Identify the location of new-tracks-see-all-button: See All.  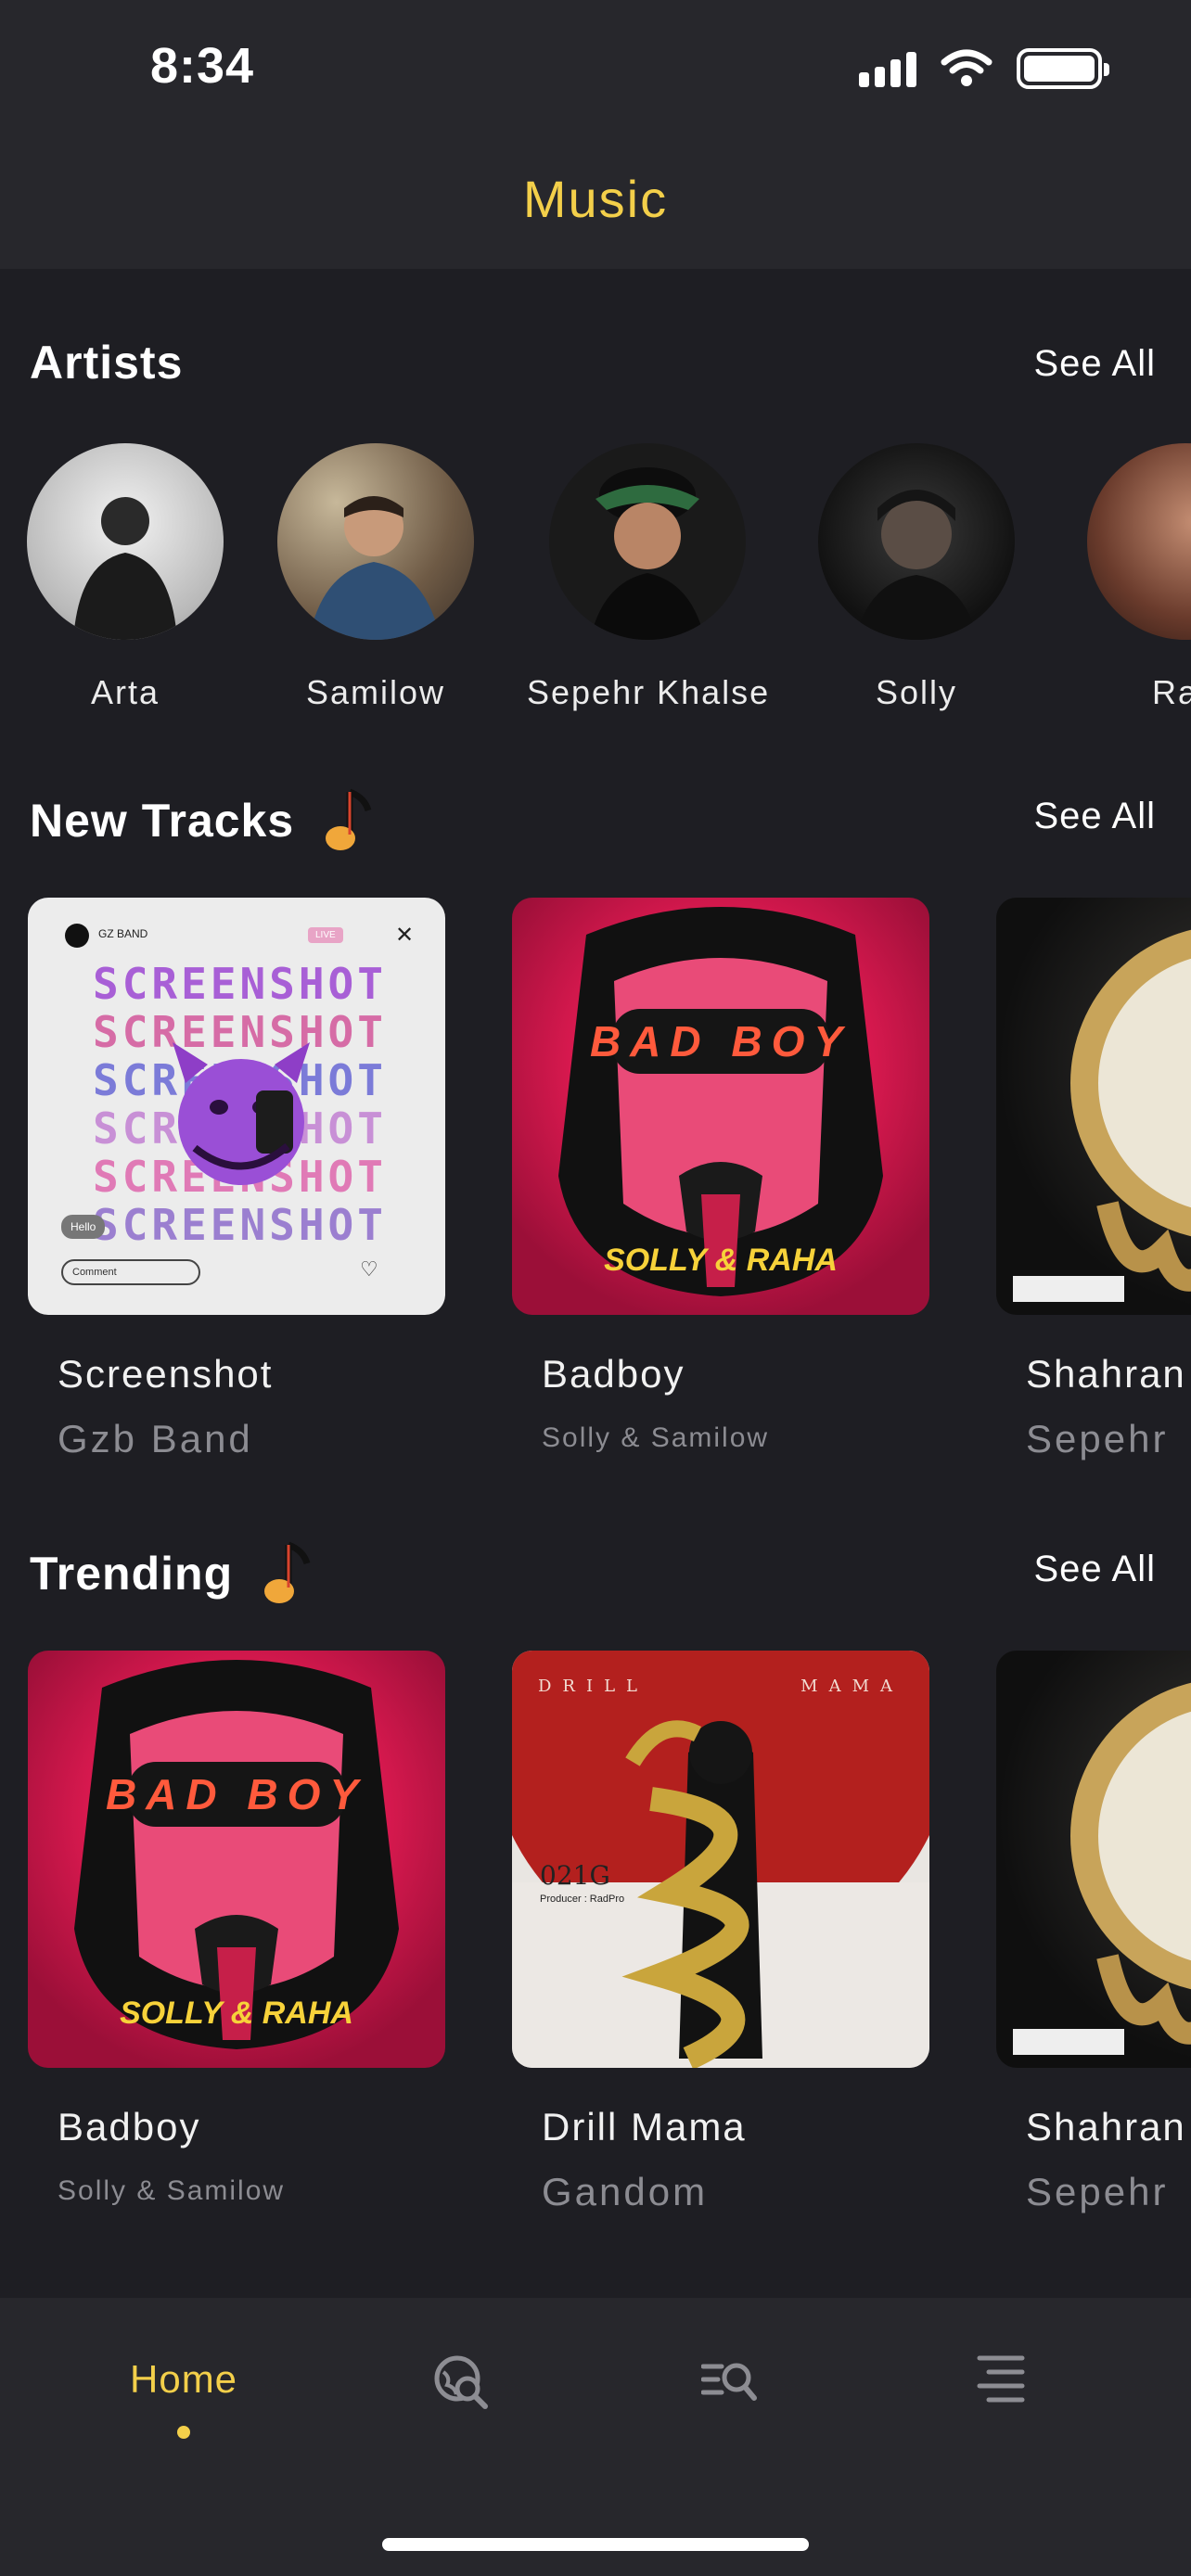
(1095, 816).